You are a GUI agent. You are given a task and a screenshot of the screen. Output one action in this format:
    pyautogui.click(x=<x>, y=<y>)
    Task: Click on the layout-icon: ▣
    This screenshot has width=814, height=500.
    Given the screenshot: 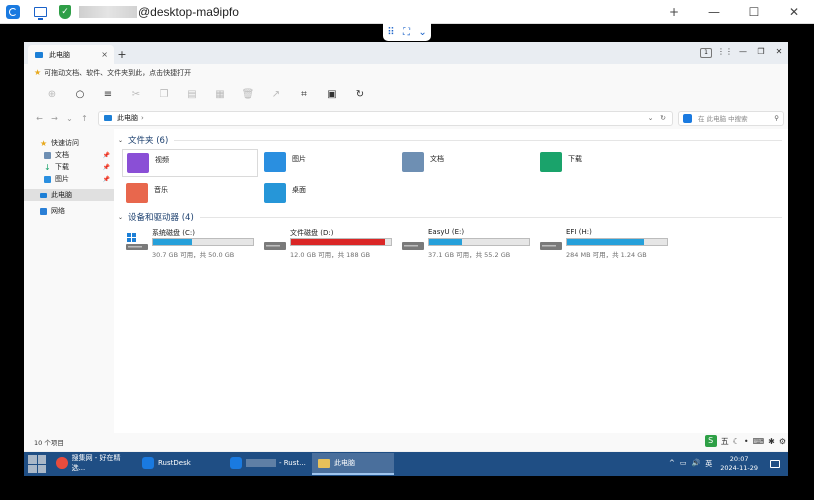 What is the action you would take?
    pyautogui.click(x=332, y=94)
    